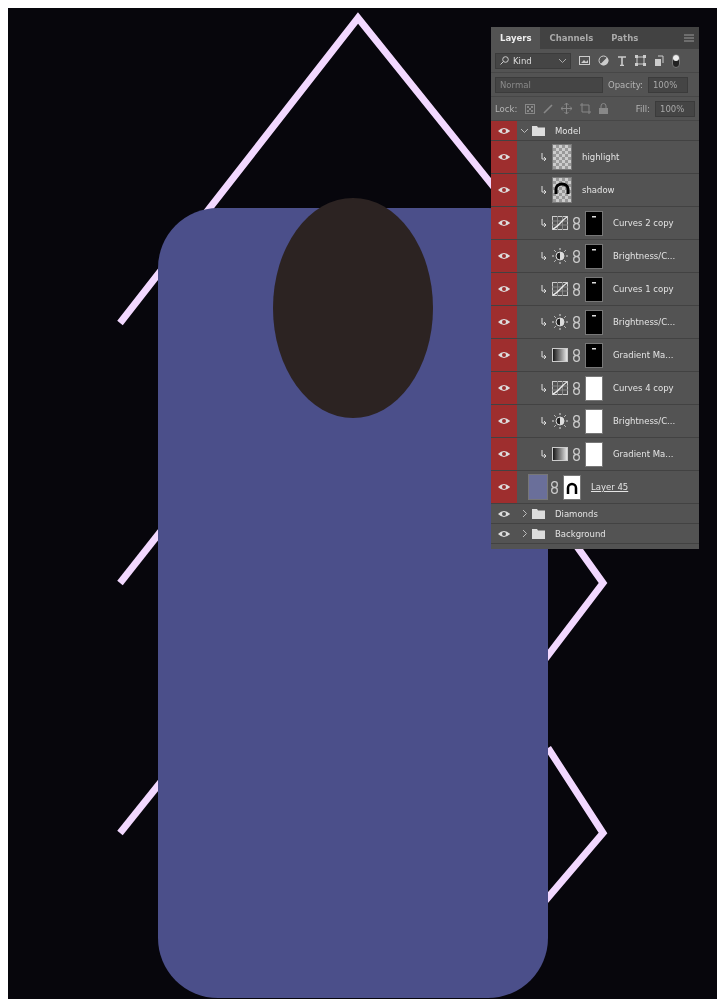 The image size is (725, 1007). Describe the element at coordinates (675, 108) in the screenshot. I see `fill-field: 100%` at that location.